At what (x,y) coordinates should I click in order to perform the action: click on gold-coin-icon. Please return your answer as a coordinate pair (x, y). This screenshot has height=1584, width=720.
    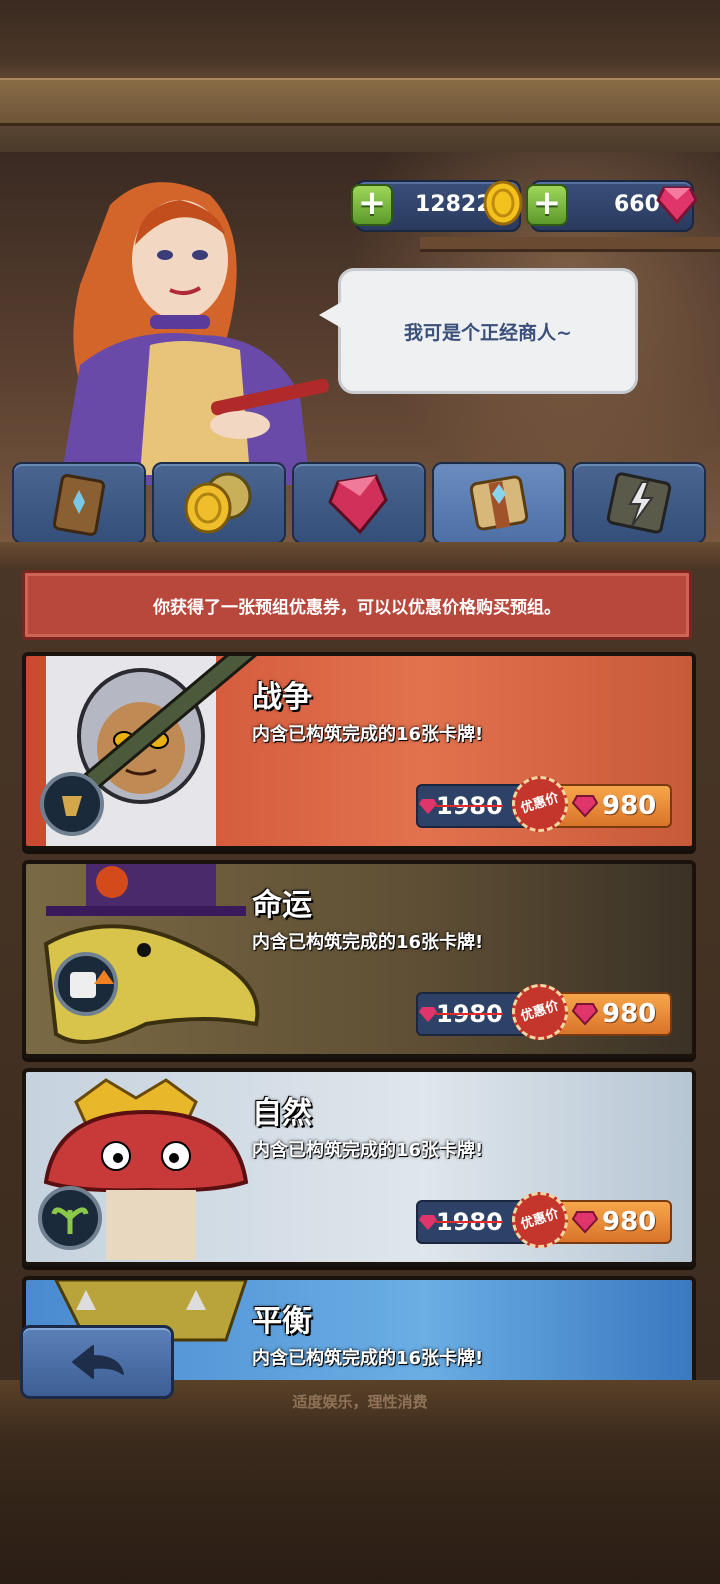
    Looking at the image, I should click on (503, 203).